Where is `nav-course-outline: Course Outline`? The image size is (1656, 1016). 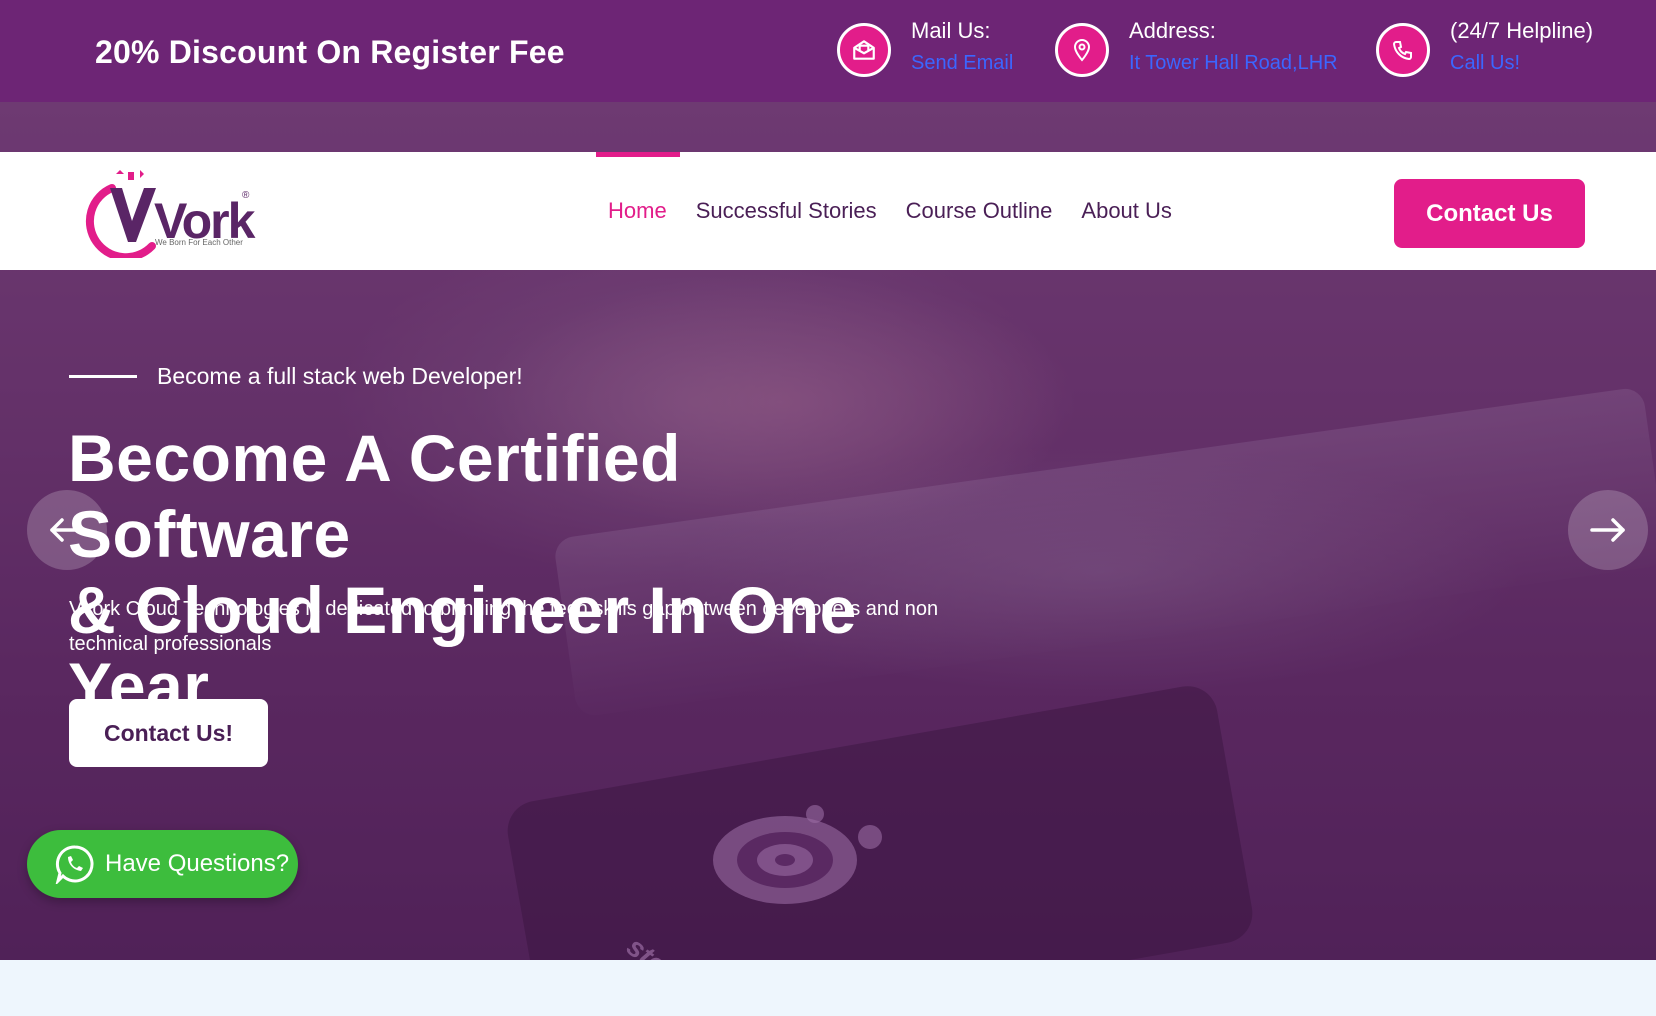
nav-course-outline: Course Outline is located at coordinates (979, 211).